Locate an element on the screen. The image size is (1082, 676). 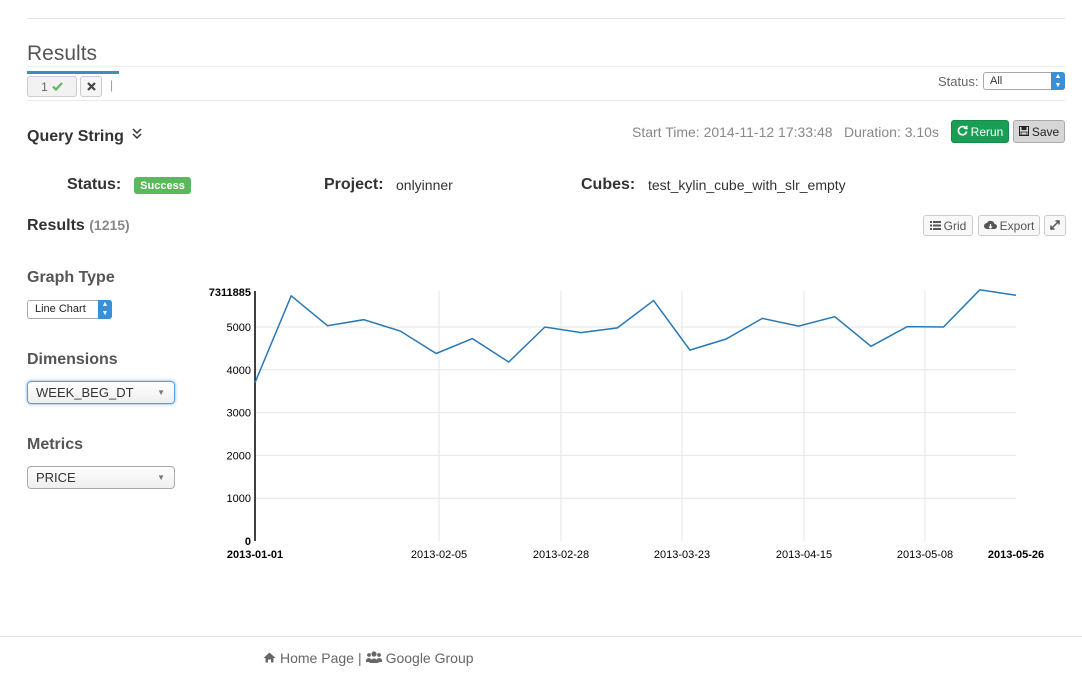
x-tick-label: 2013-01-01 is located at coordinates (255, 555).